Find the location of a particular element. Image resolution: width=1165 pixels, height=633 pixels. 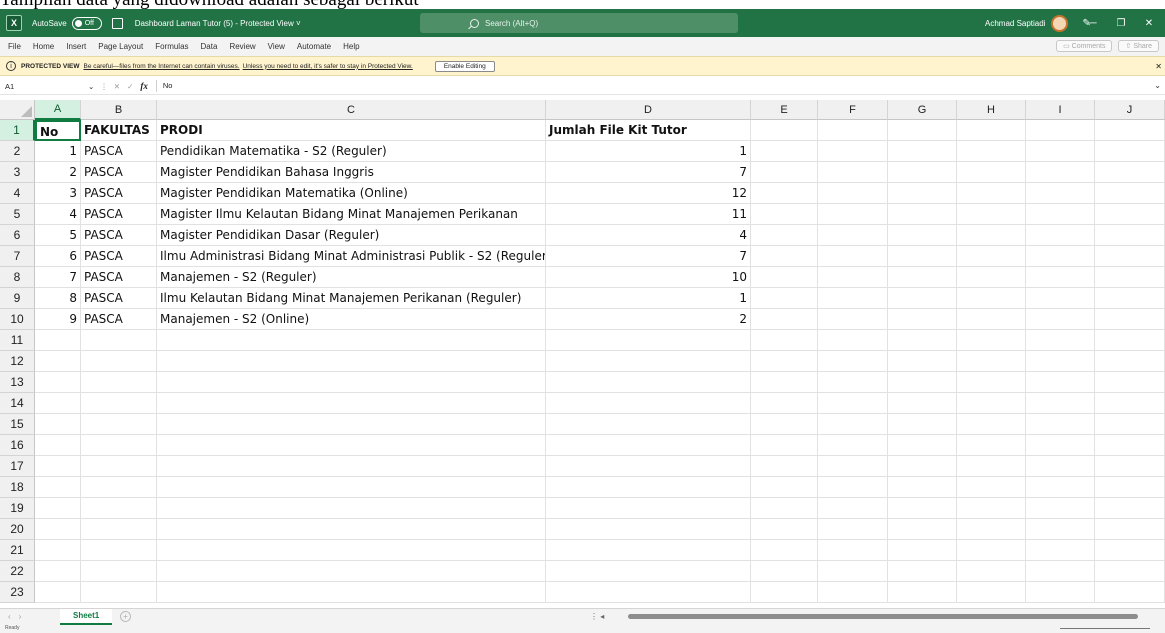

tab-file: File is located at coordinates (14, 46).